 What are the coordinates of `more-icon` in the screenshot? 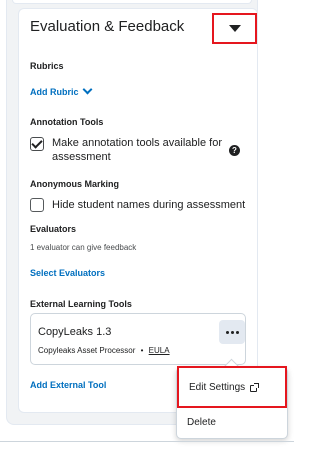 It's located at (232, 332).